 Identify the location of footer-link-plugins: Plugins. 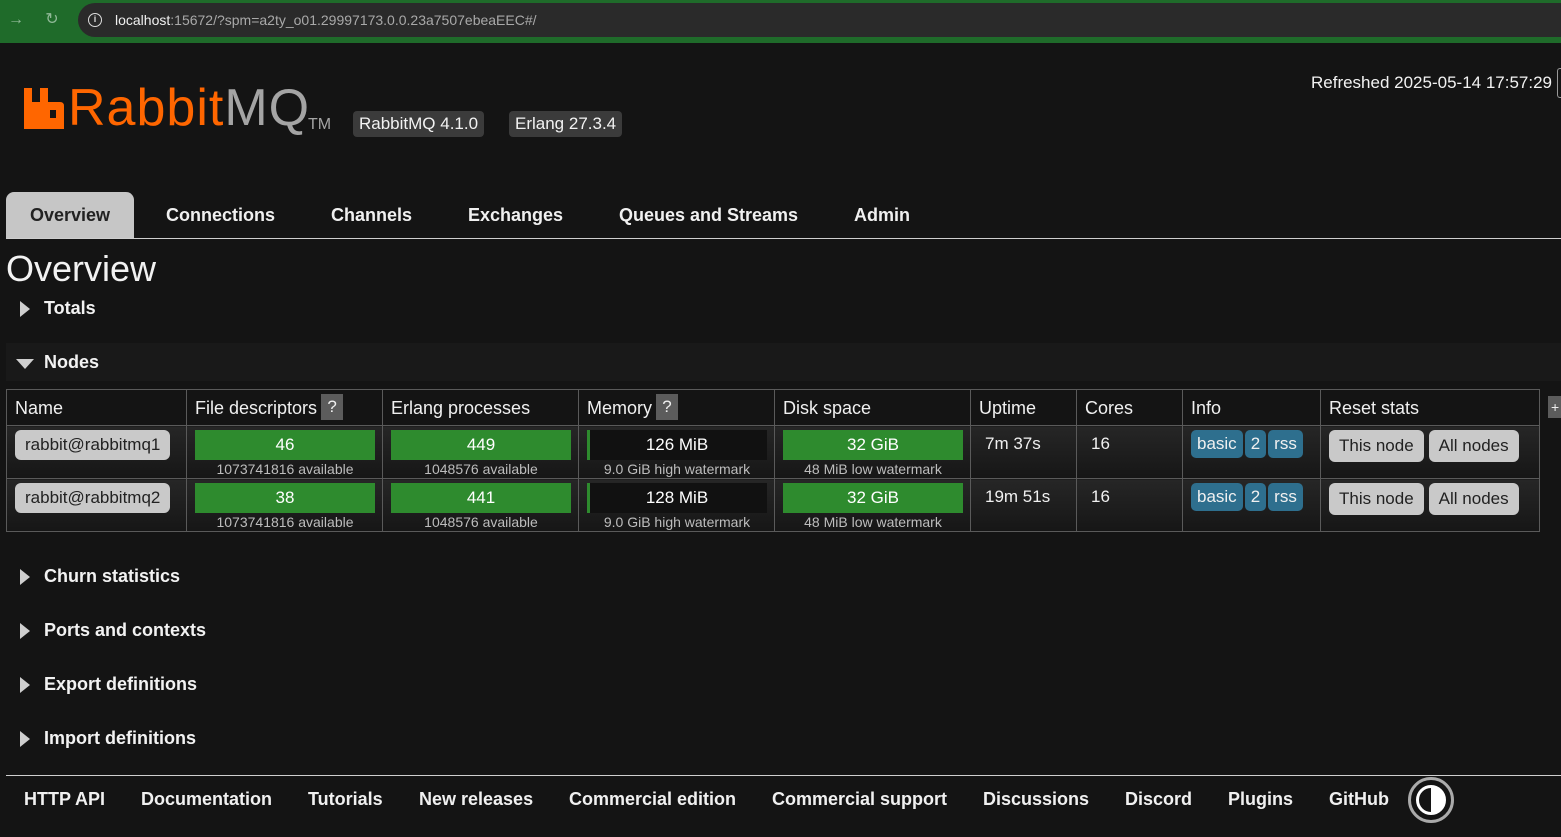
(1260, 799).